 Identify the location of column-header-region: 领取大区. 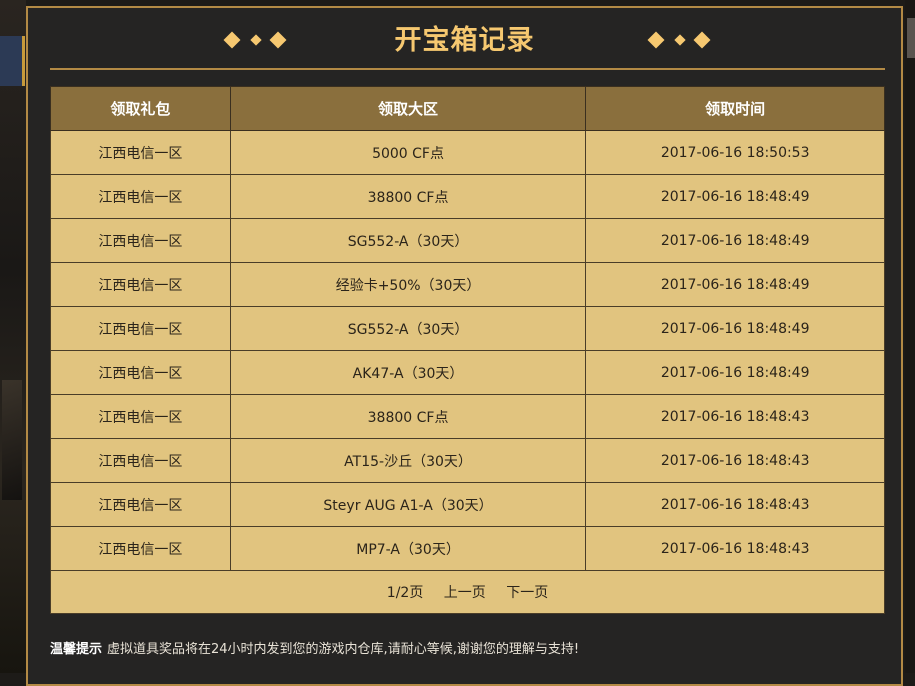
(408, 108).